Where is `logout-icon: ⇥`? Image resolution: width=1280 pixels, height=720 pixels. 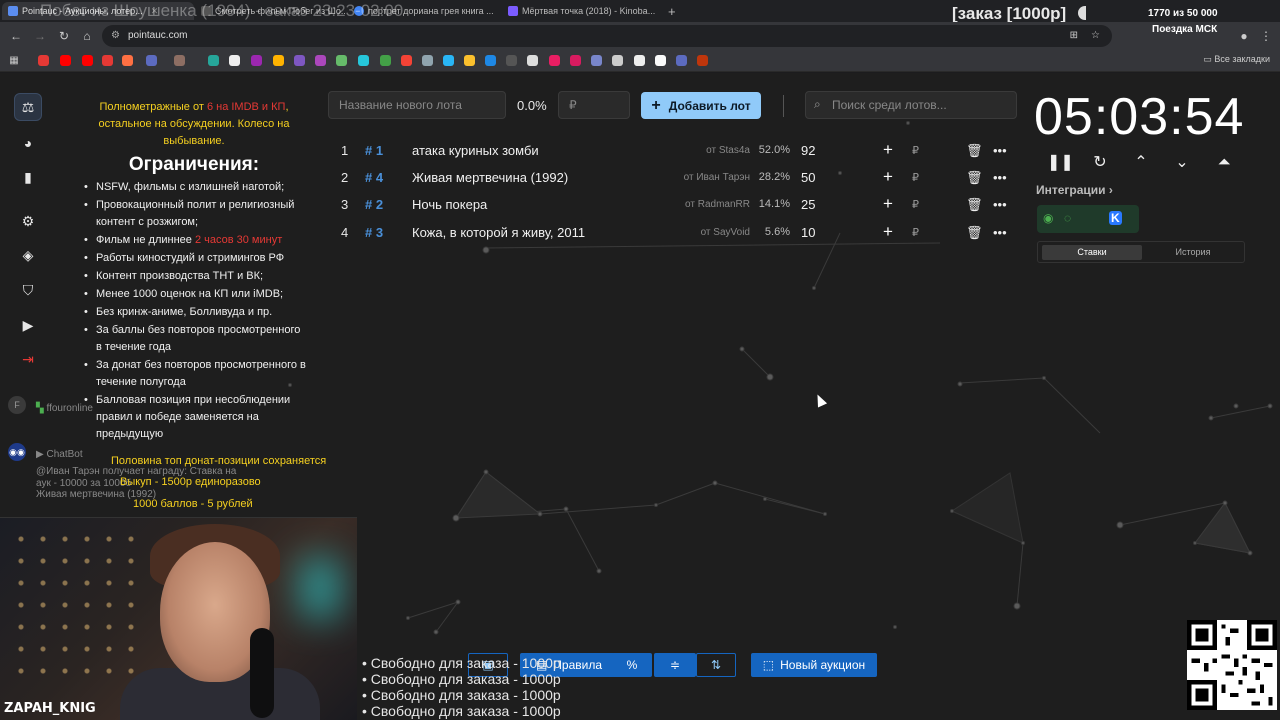
logout-icon: ⇥ is located at coordinates (28, 359).